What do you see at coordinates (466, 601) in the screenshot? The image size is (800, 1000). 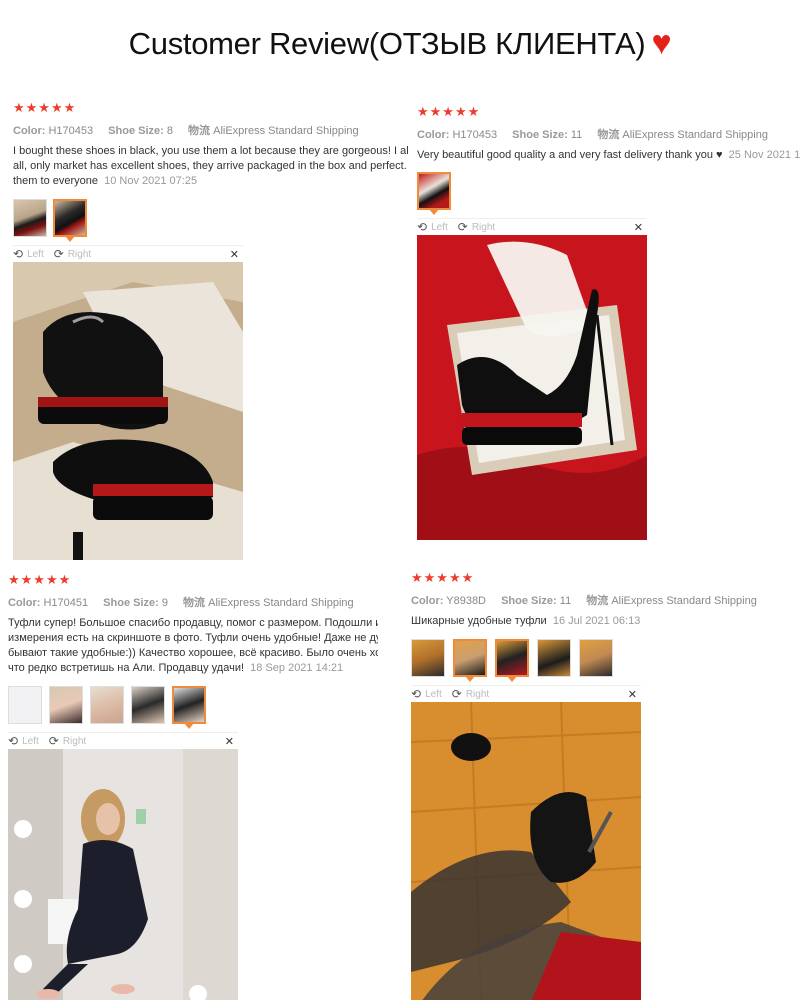 I see `color-value: Y8938D` at bounding box center [466, 601].